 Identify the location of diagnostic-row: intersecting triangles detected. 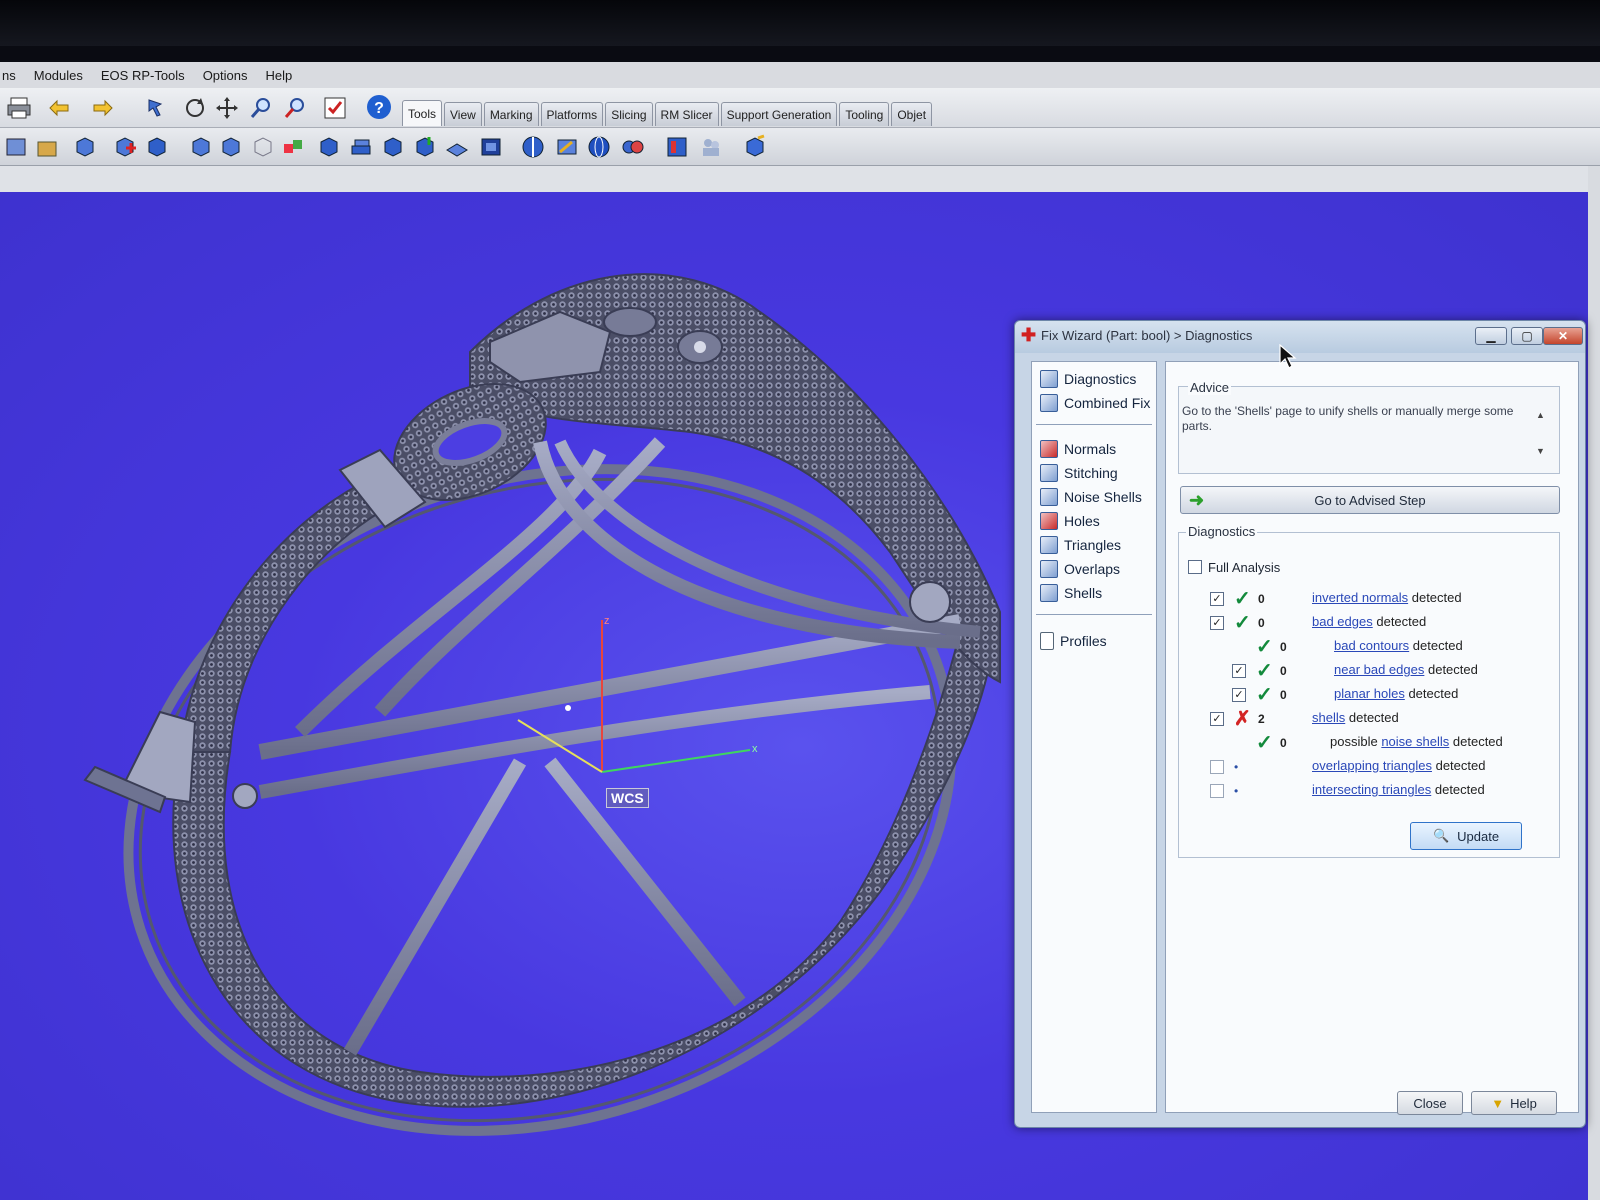
(1398, 791).